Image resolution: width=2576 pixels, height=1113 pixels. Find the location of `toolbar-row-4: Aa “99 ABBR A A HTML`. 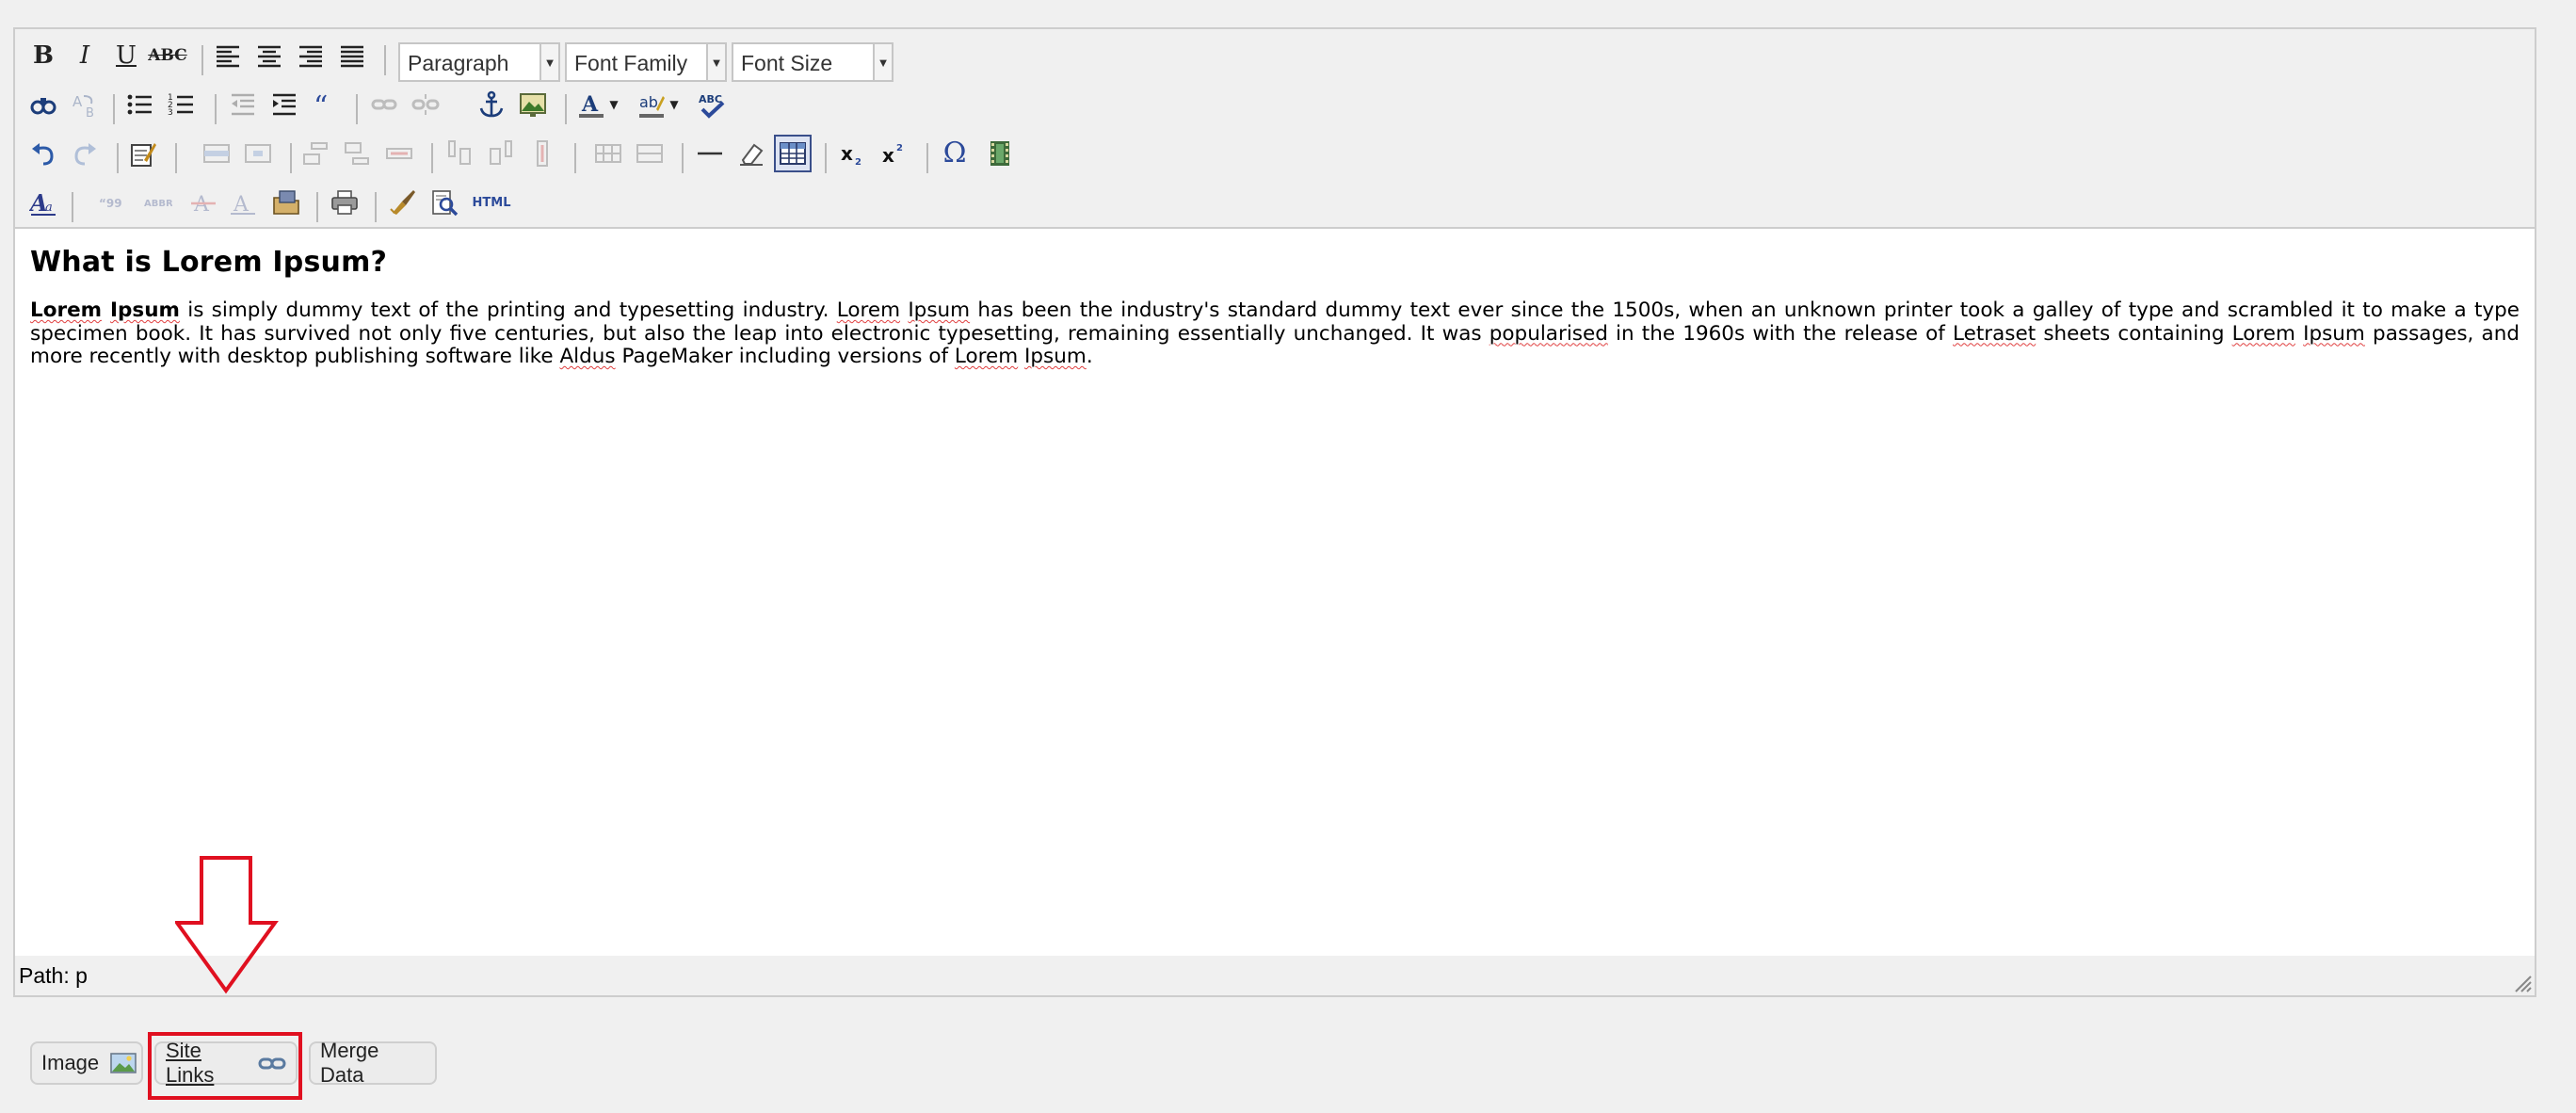

toolbar-row-4: Aa “99 ABBR A A HTML is located at coordinates (1275, 208).